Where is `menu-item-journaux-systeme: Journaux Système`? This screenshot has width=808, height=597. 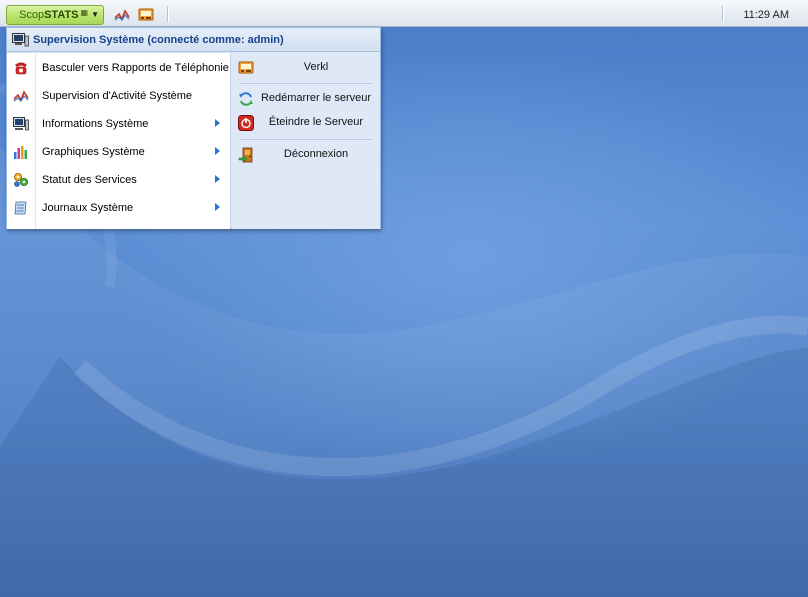
menu-item-journaux-systeme: Journaux Système is located at coordinates (119, 208).